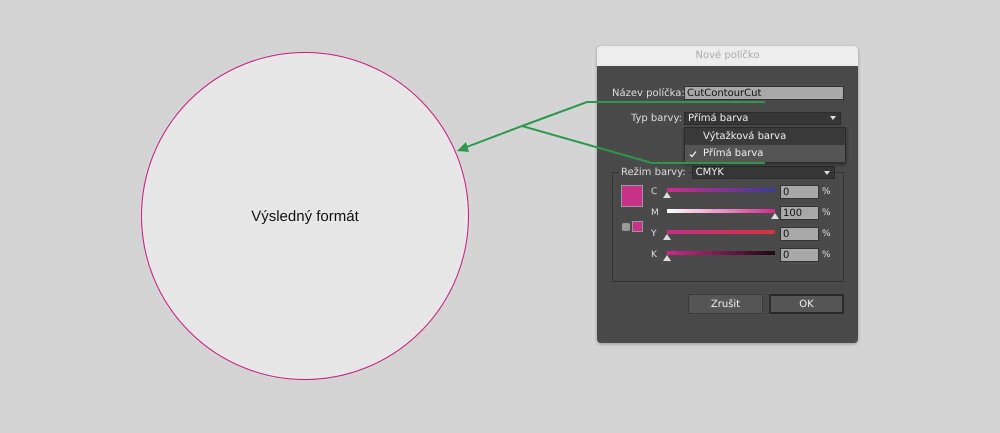  Describe the element at coordinates (654, 192) in the screenshot. I see `channel-label: C` at that location.